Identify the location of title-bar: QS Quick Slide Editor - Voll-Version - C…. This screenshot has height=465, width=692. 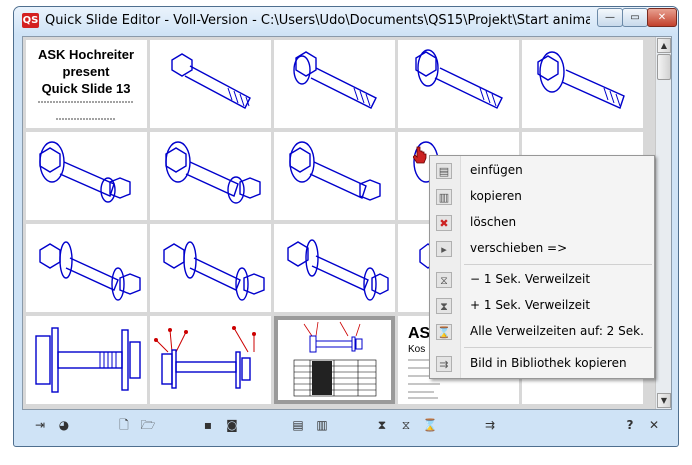
(346, 21).